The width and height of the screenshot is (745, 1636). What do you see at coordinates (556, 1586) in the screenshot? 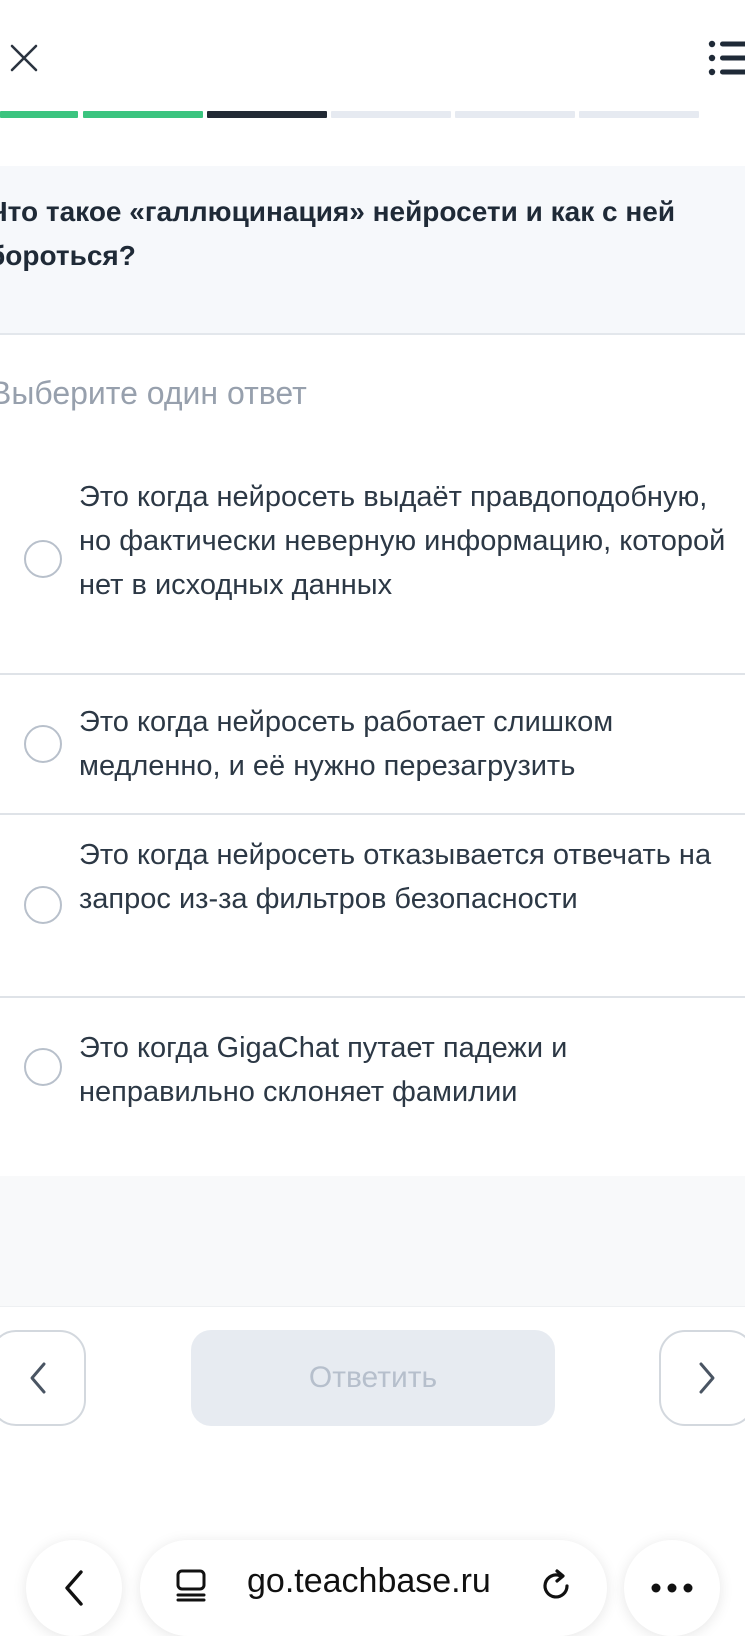
I see `reload-icon` at bounding box center [556, 1586].